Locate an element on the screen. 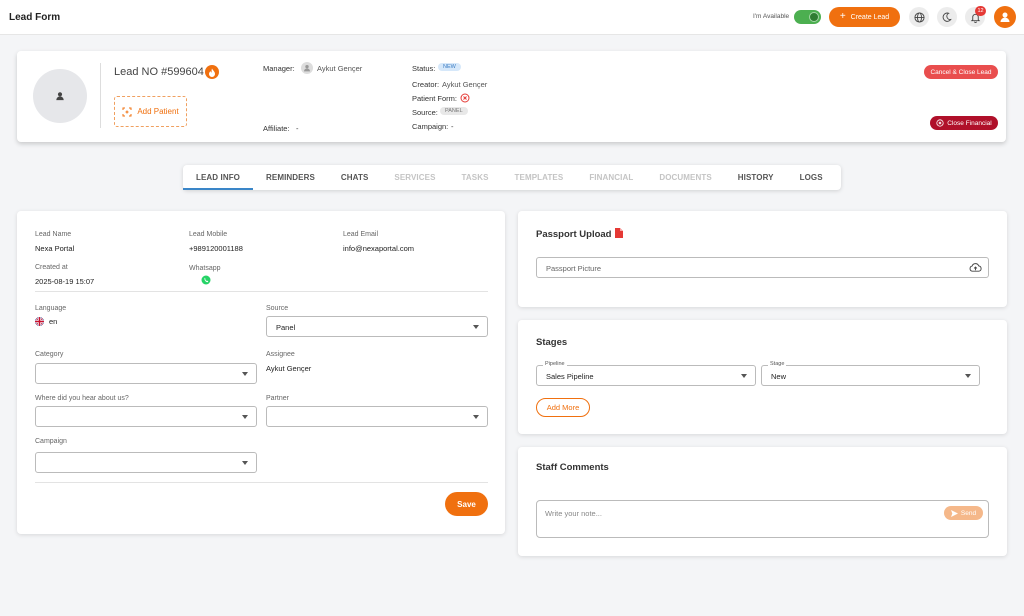  assignee-label: Assignee is located at coordinates (280, 354).